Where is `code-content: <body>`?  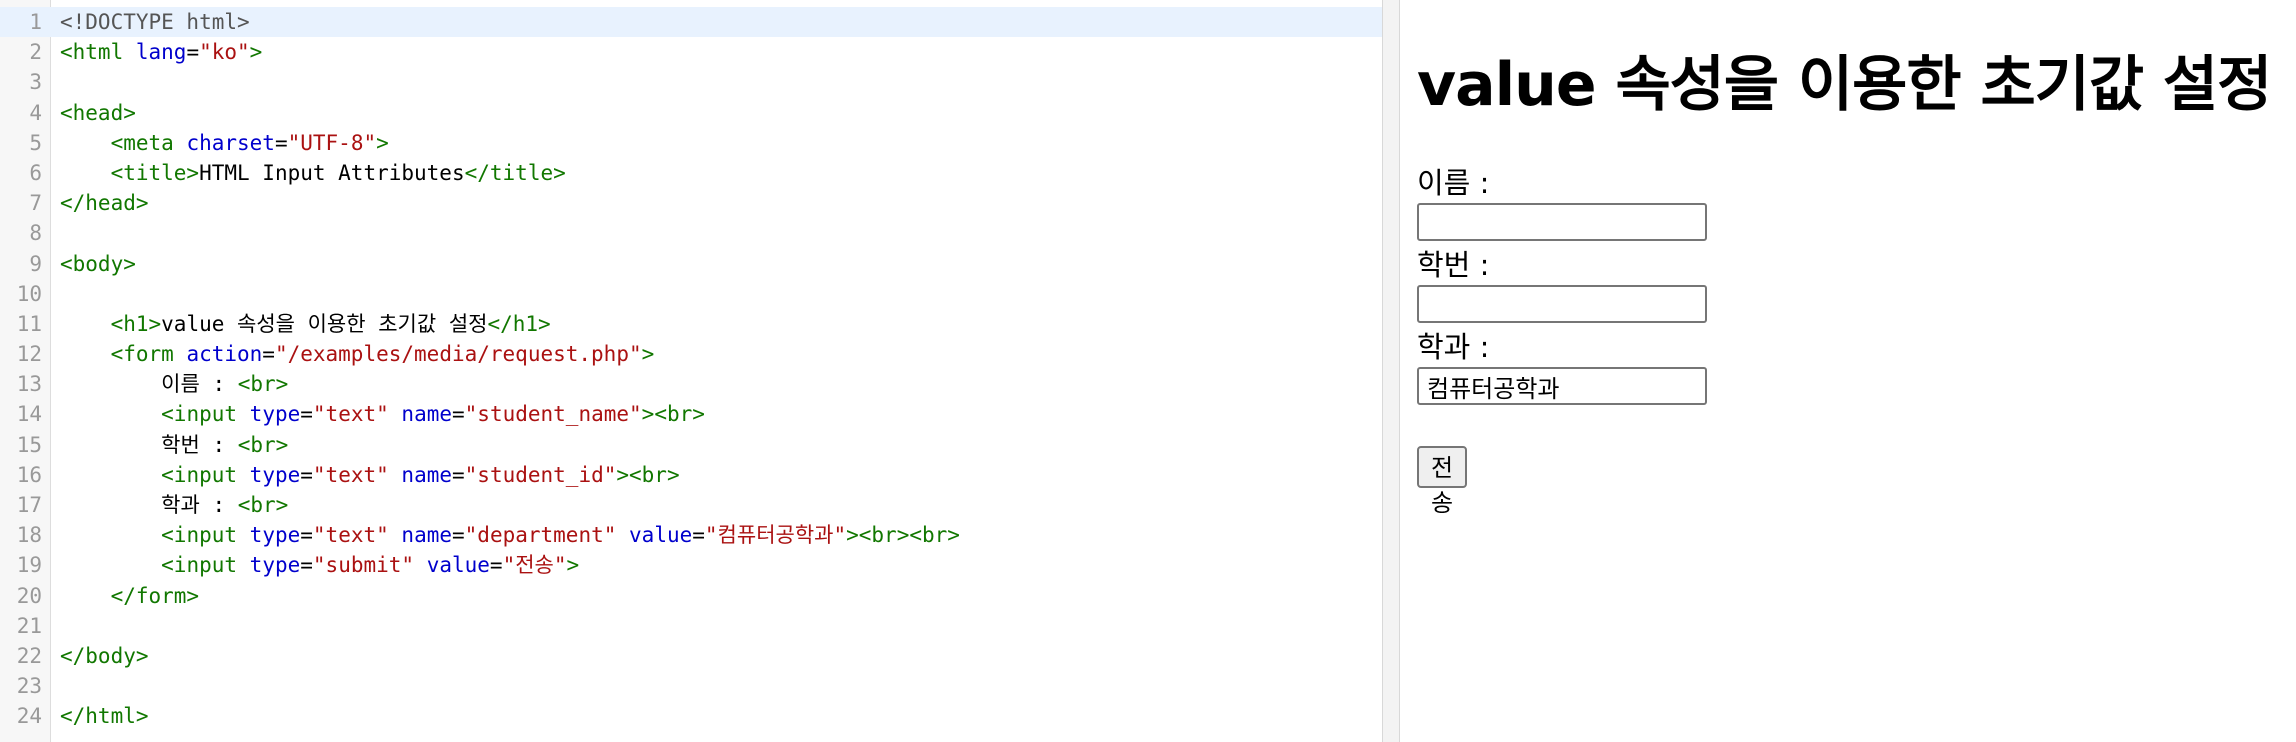 code-content: <body> is located at coordinates (98, 264).